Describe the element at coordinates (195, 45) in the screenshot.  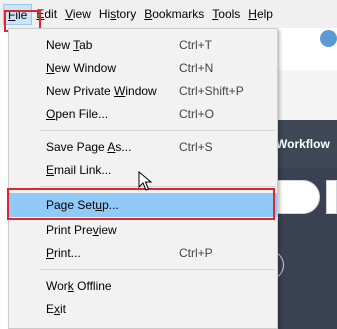
I see `shortcut-label: Ctrl+T` at that location.